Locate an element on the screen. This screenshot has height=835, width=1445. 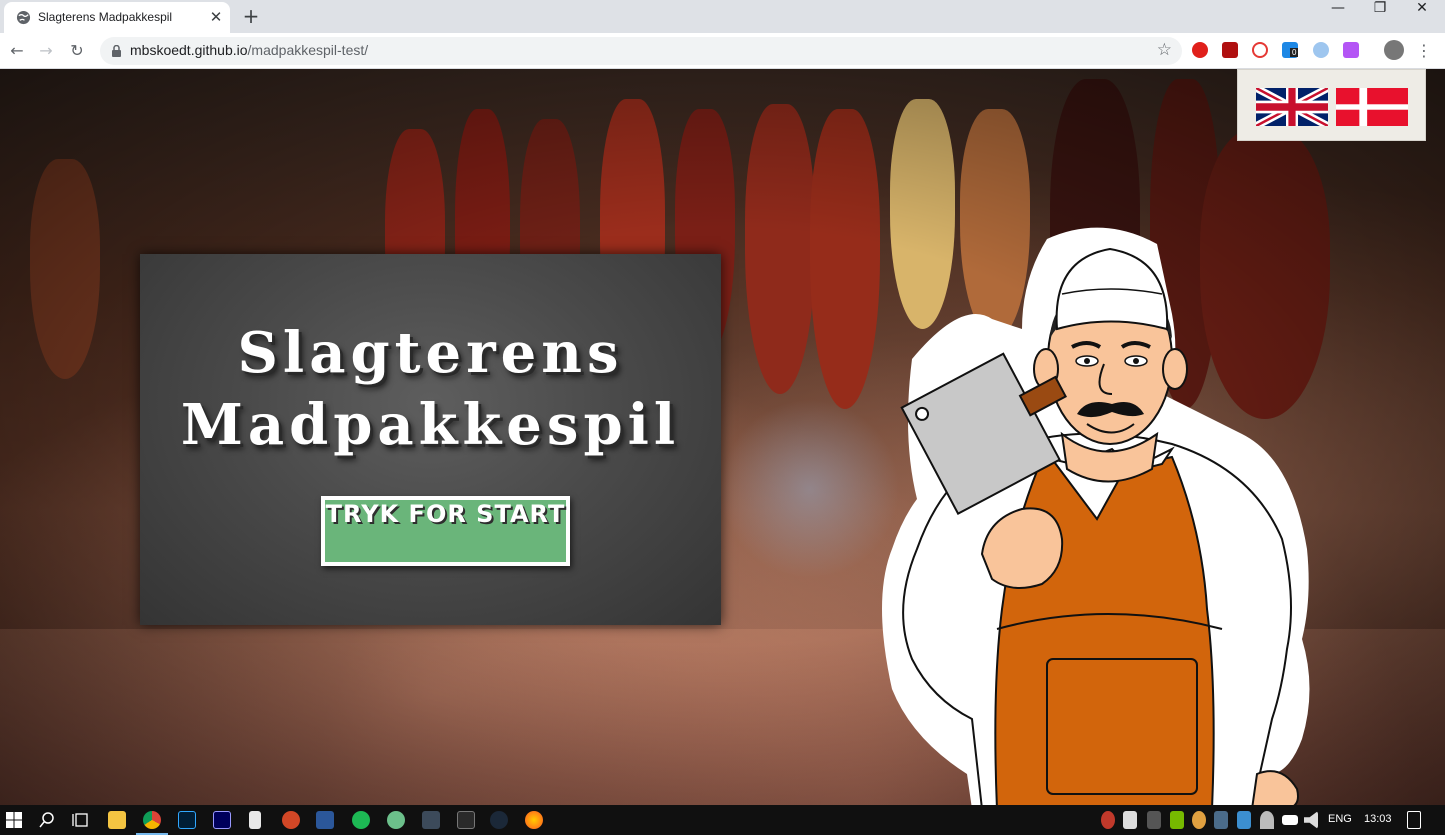
extension-purple-icon is located at coordinates (1351, 50).